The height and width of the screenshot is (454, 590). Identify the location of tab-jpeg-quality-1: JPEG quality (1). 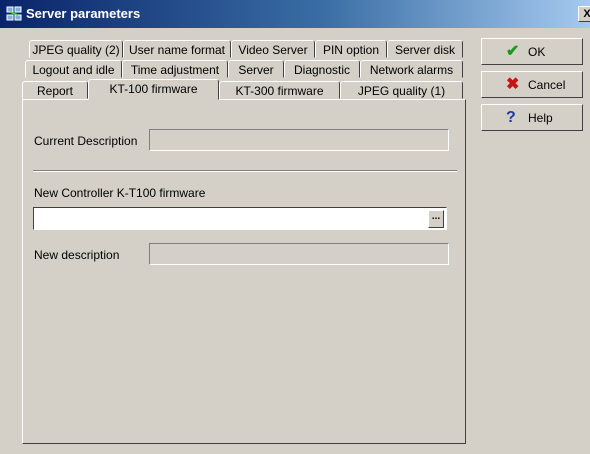
(401, 90).